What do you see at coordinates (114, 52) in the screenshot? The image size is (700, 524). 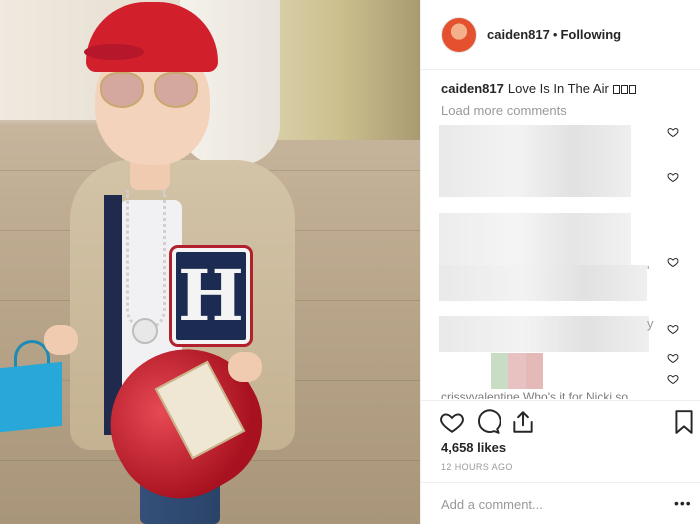 I see `kid-cap-brim` at bounding box center [114, 52].